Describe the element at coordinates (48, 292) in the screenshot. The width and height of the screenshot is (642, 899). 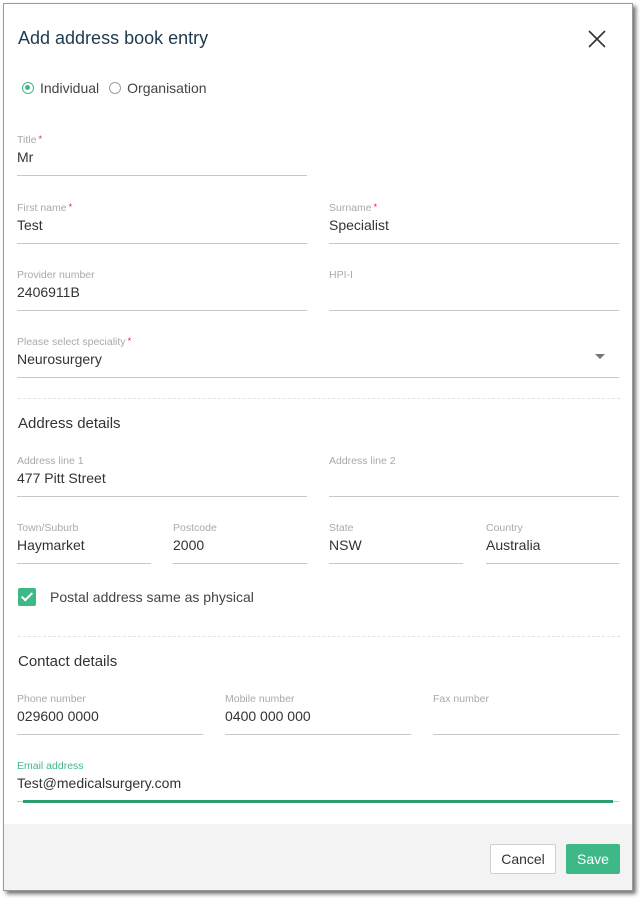
I see `provider-number-value: 2406911B` at that location.